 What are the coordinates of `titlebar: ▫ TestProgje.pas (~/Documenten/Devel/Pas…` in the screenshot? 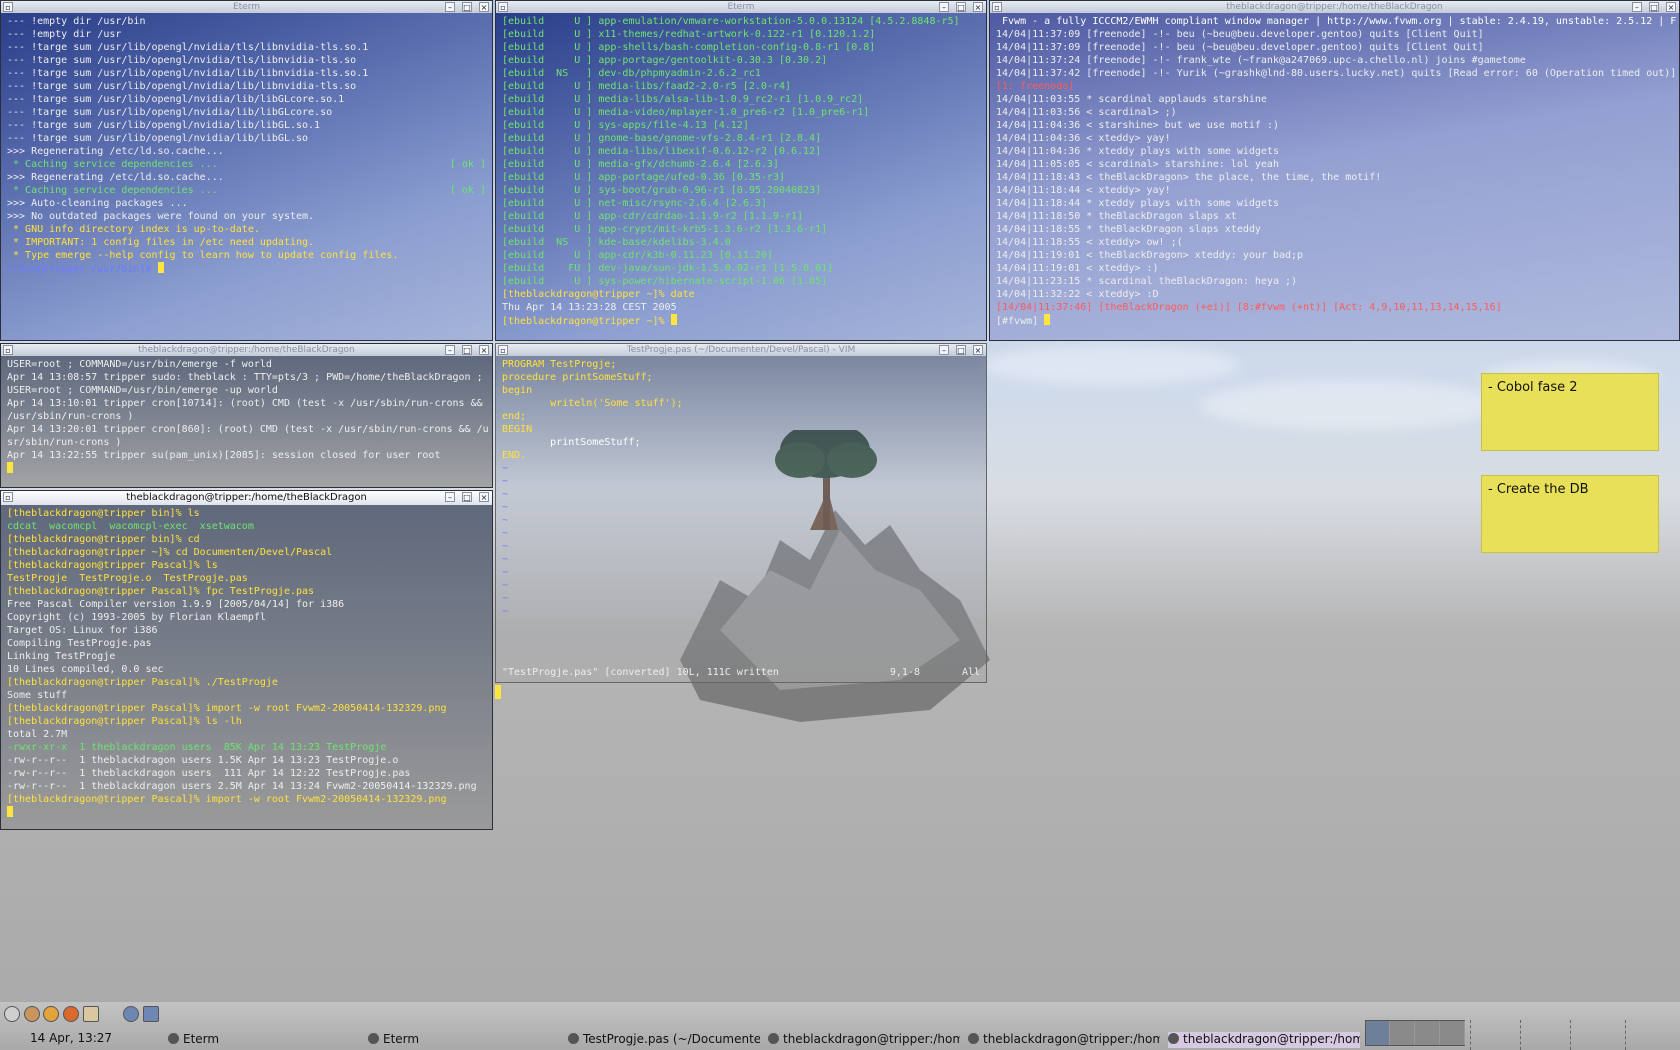 It's located at (741, 350).